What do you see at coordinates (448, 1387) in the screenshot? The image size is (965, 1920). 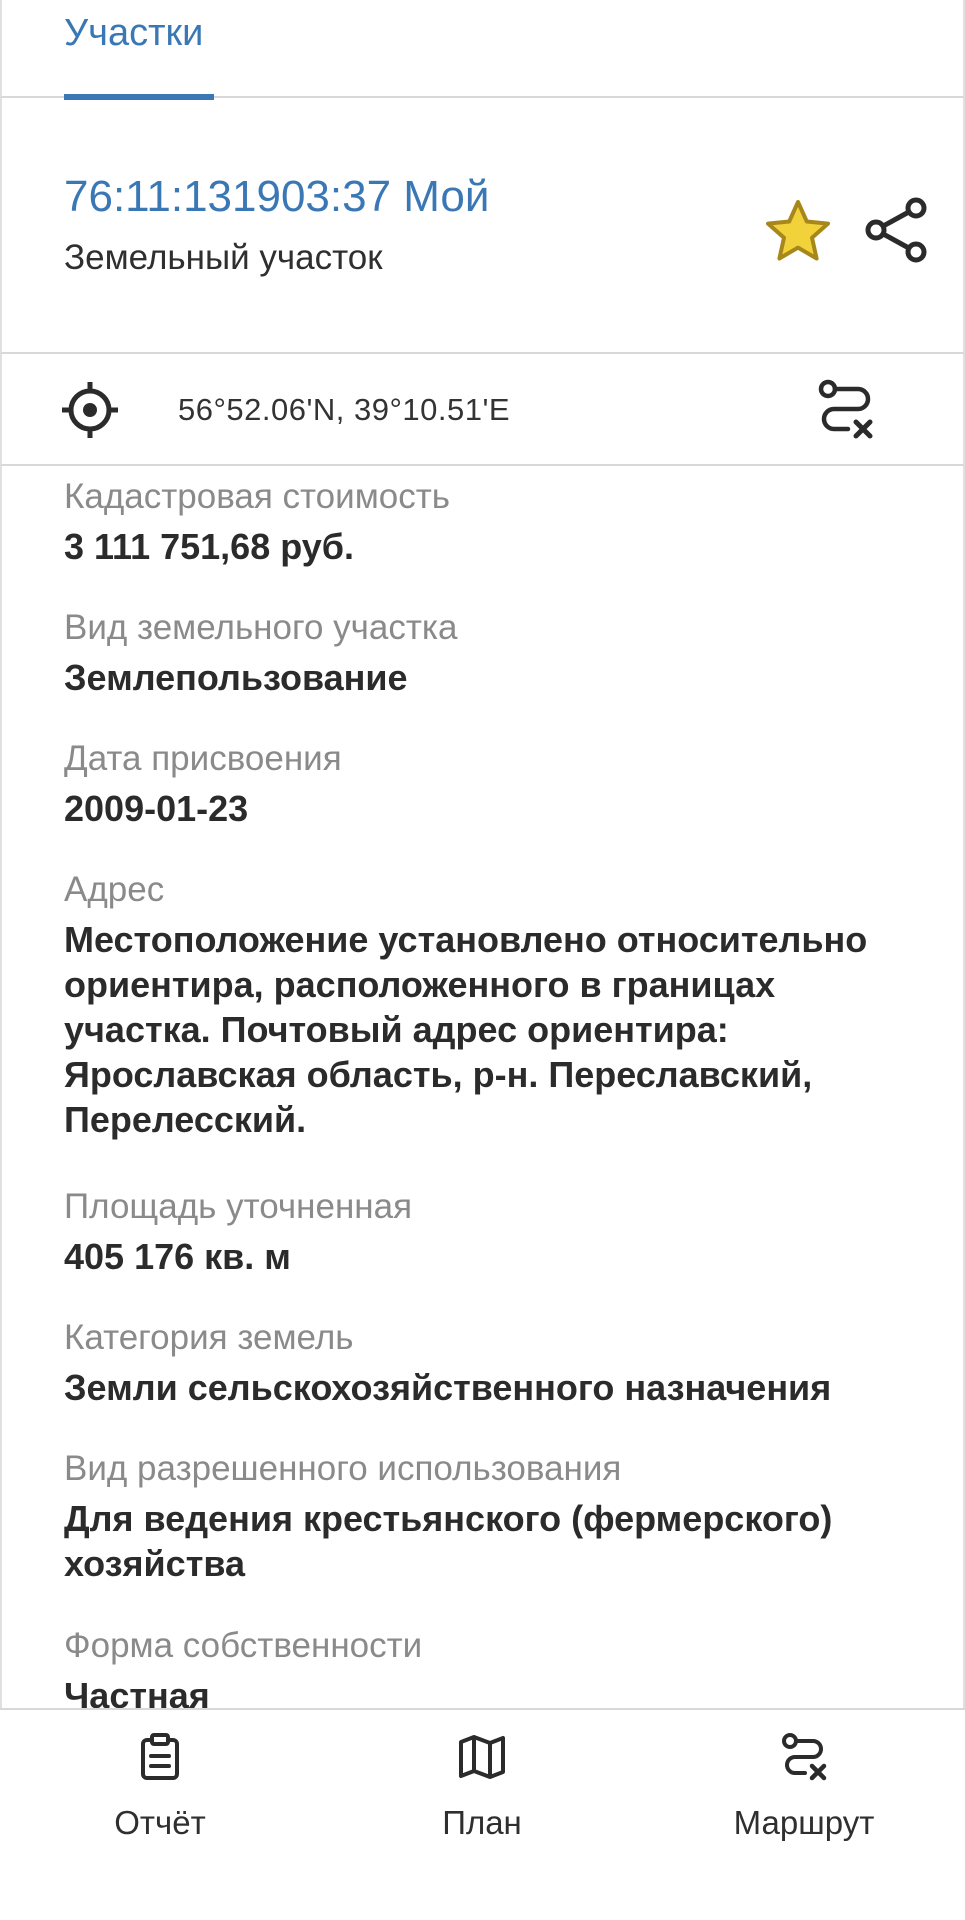 I see `property-value: Земли сельскохозяйственного назначения` at bounding box center [448, 1387].